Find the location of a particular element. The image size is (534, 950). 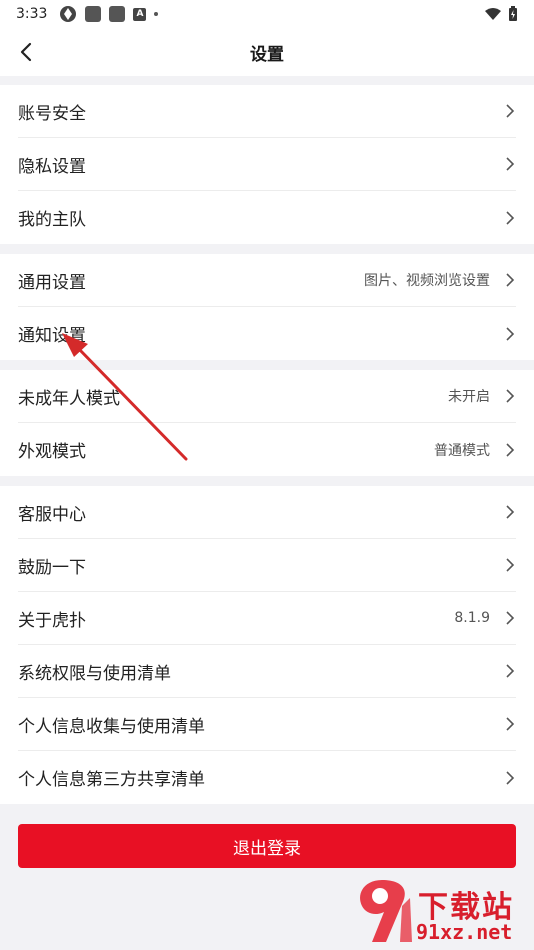

page-title: 设置 is located at coordinates (267, 54).